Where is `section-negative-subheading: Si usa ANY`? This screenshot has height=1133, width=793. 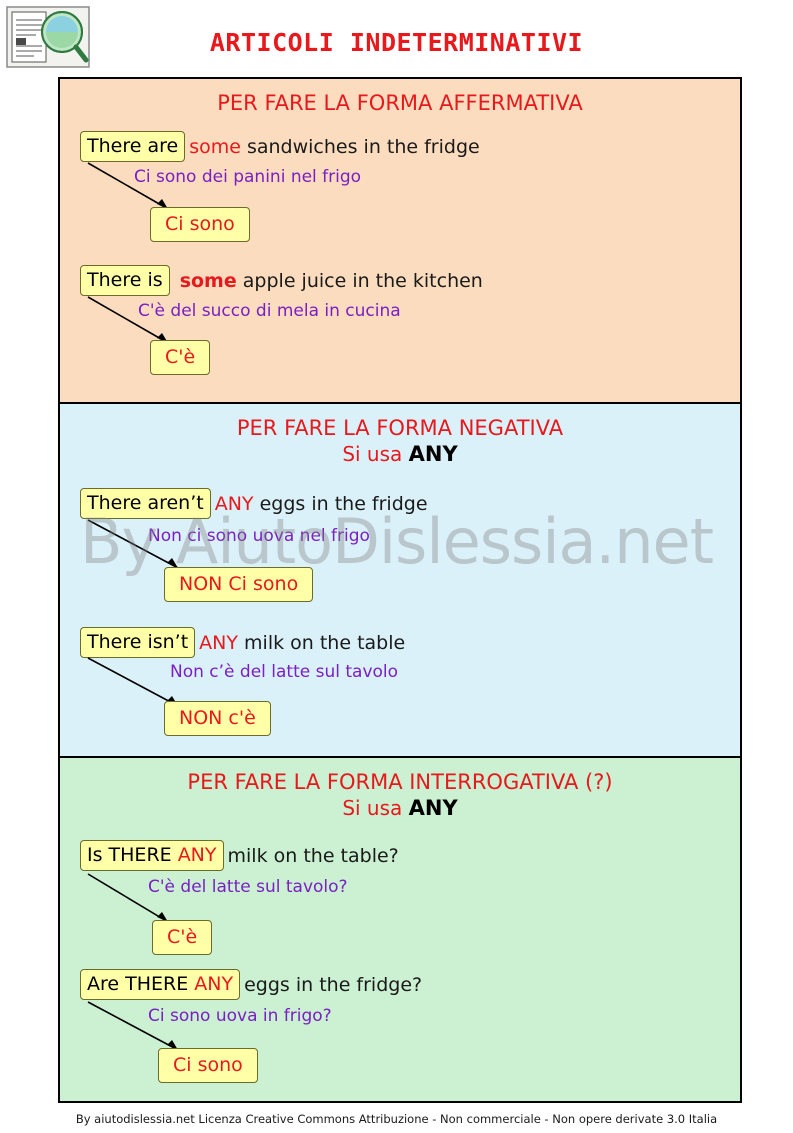
section-negative-subheading: Si usa ANY is located at coordinates (400, 454).